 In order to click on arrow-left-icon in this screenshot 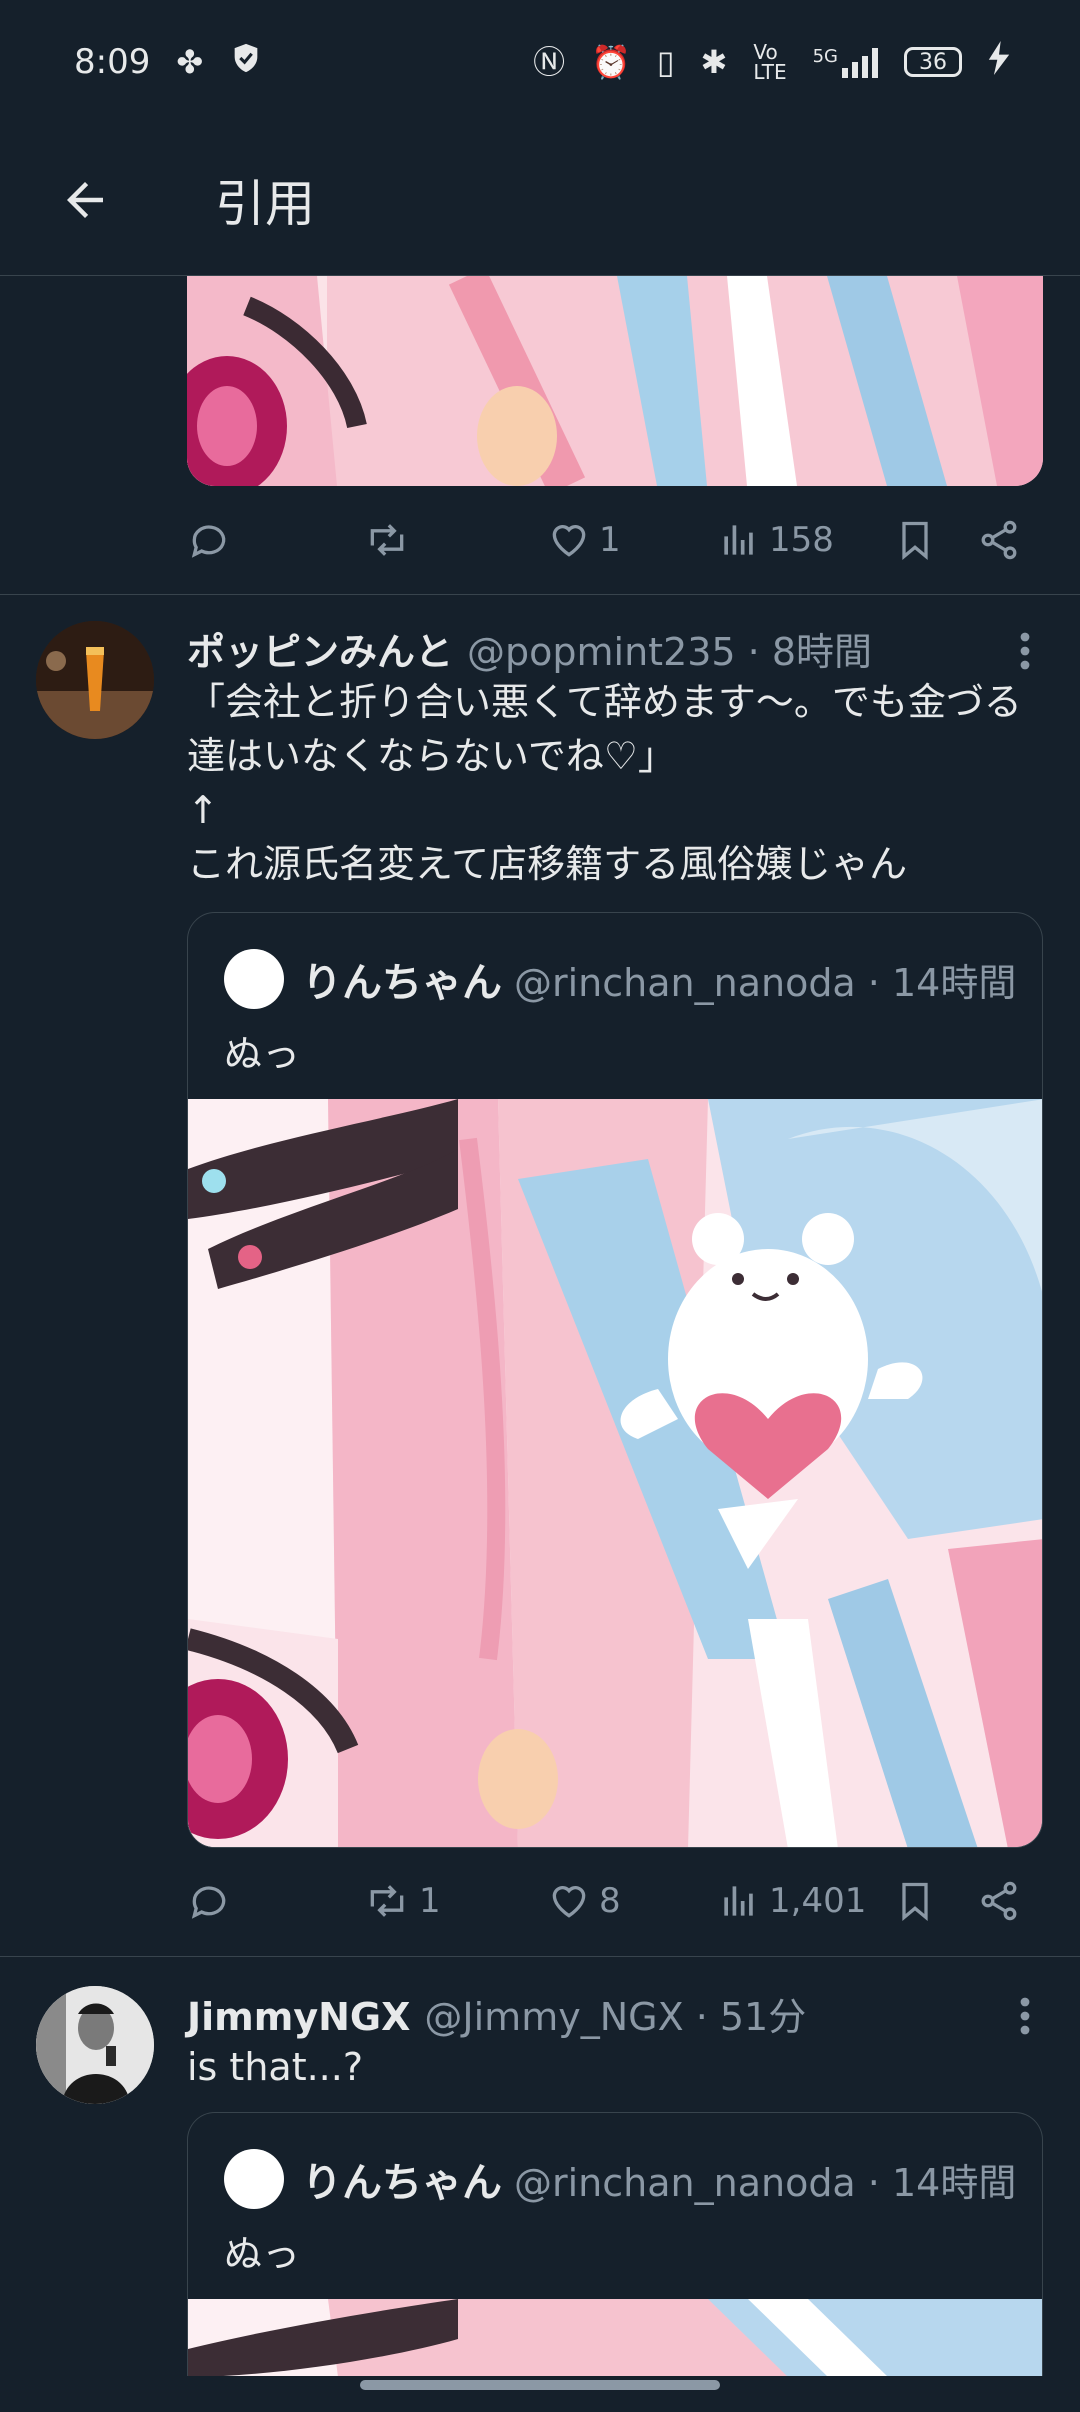, I will do `click(85, 199)`.